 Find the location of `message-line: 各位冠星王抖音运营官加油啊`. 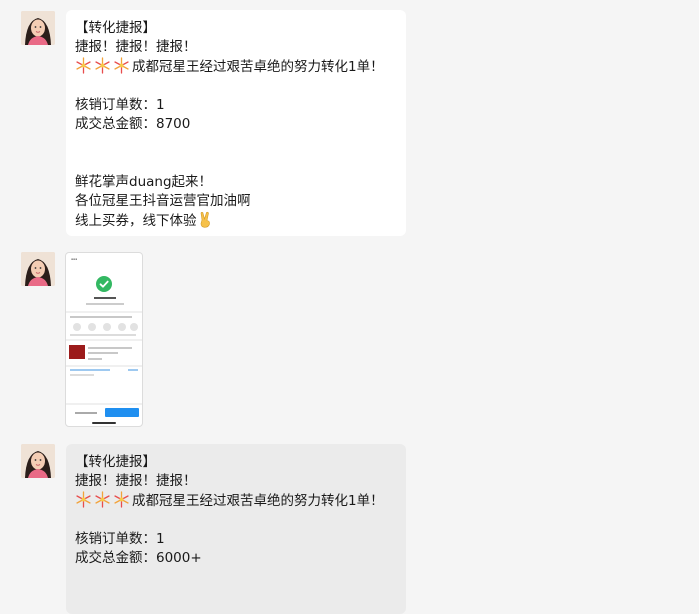

message-line: 各位冠星王抖音运营官加油啊 is located at coordinates (163, 200).